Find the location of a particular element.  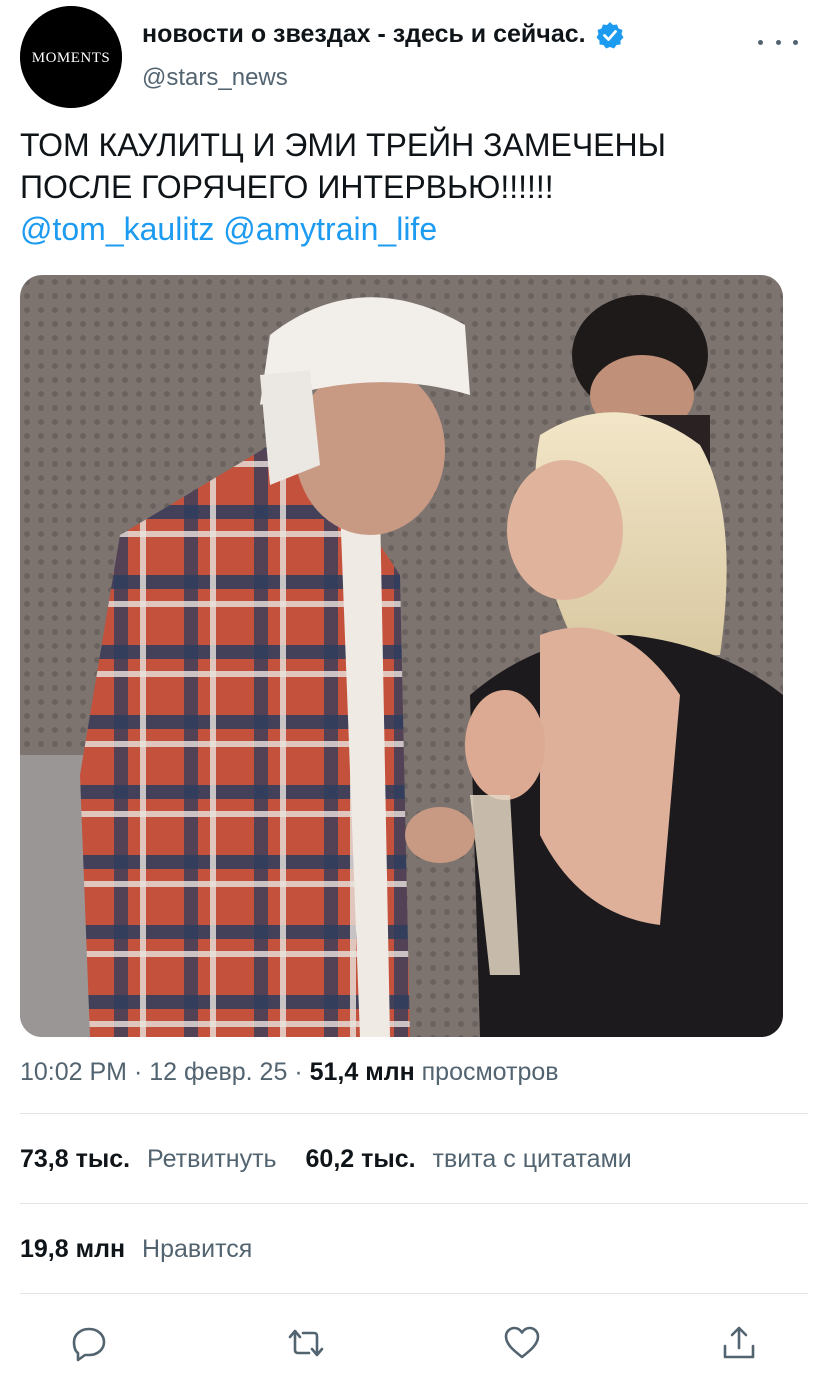

display-name-row: новости о звездах - здесь и сейчас. is located at coordinates (383, 34).